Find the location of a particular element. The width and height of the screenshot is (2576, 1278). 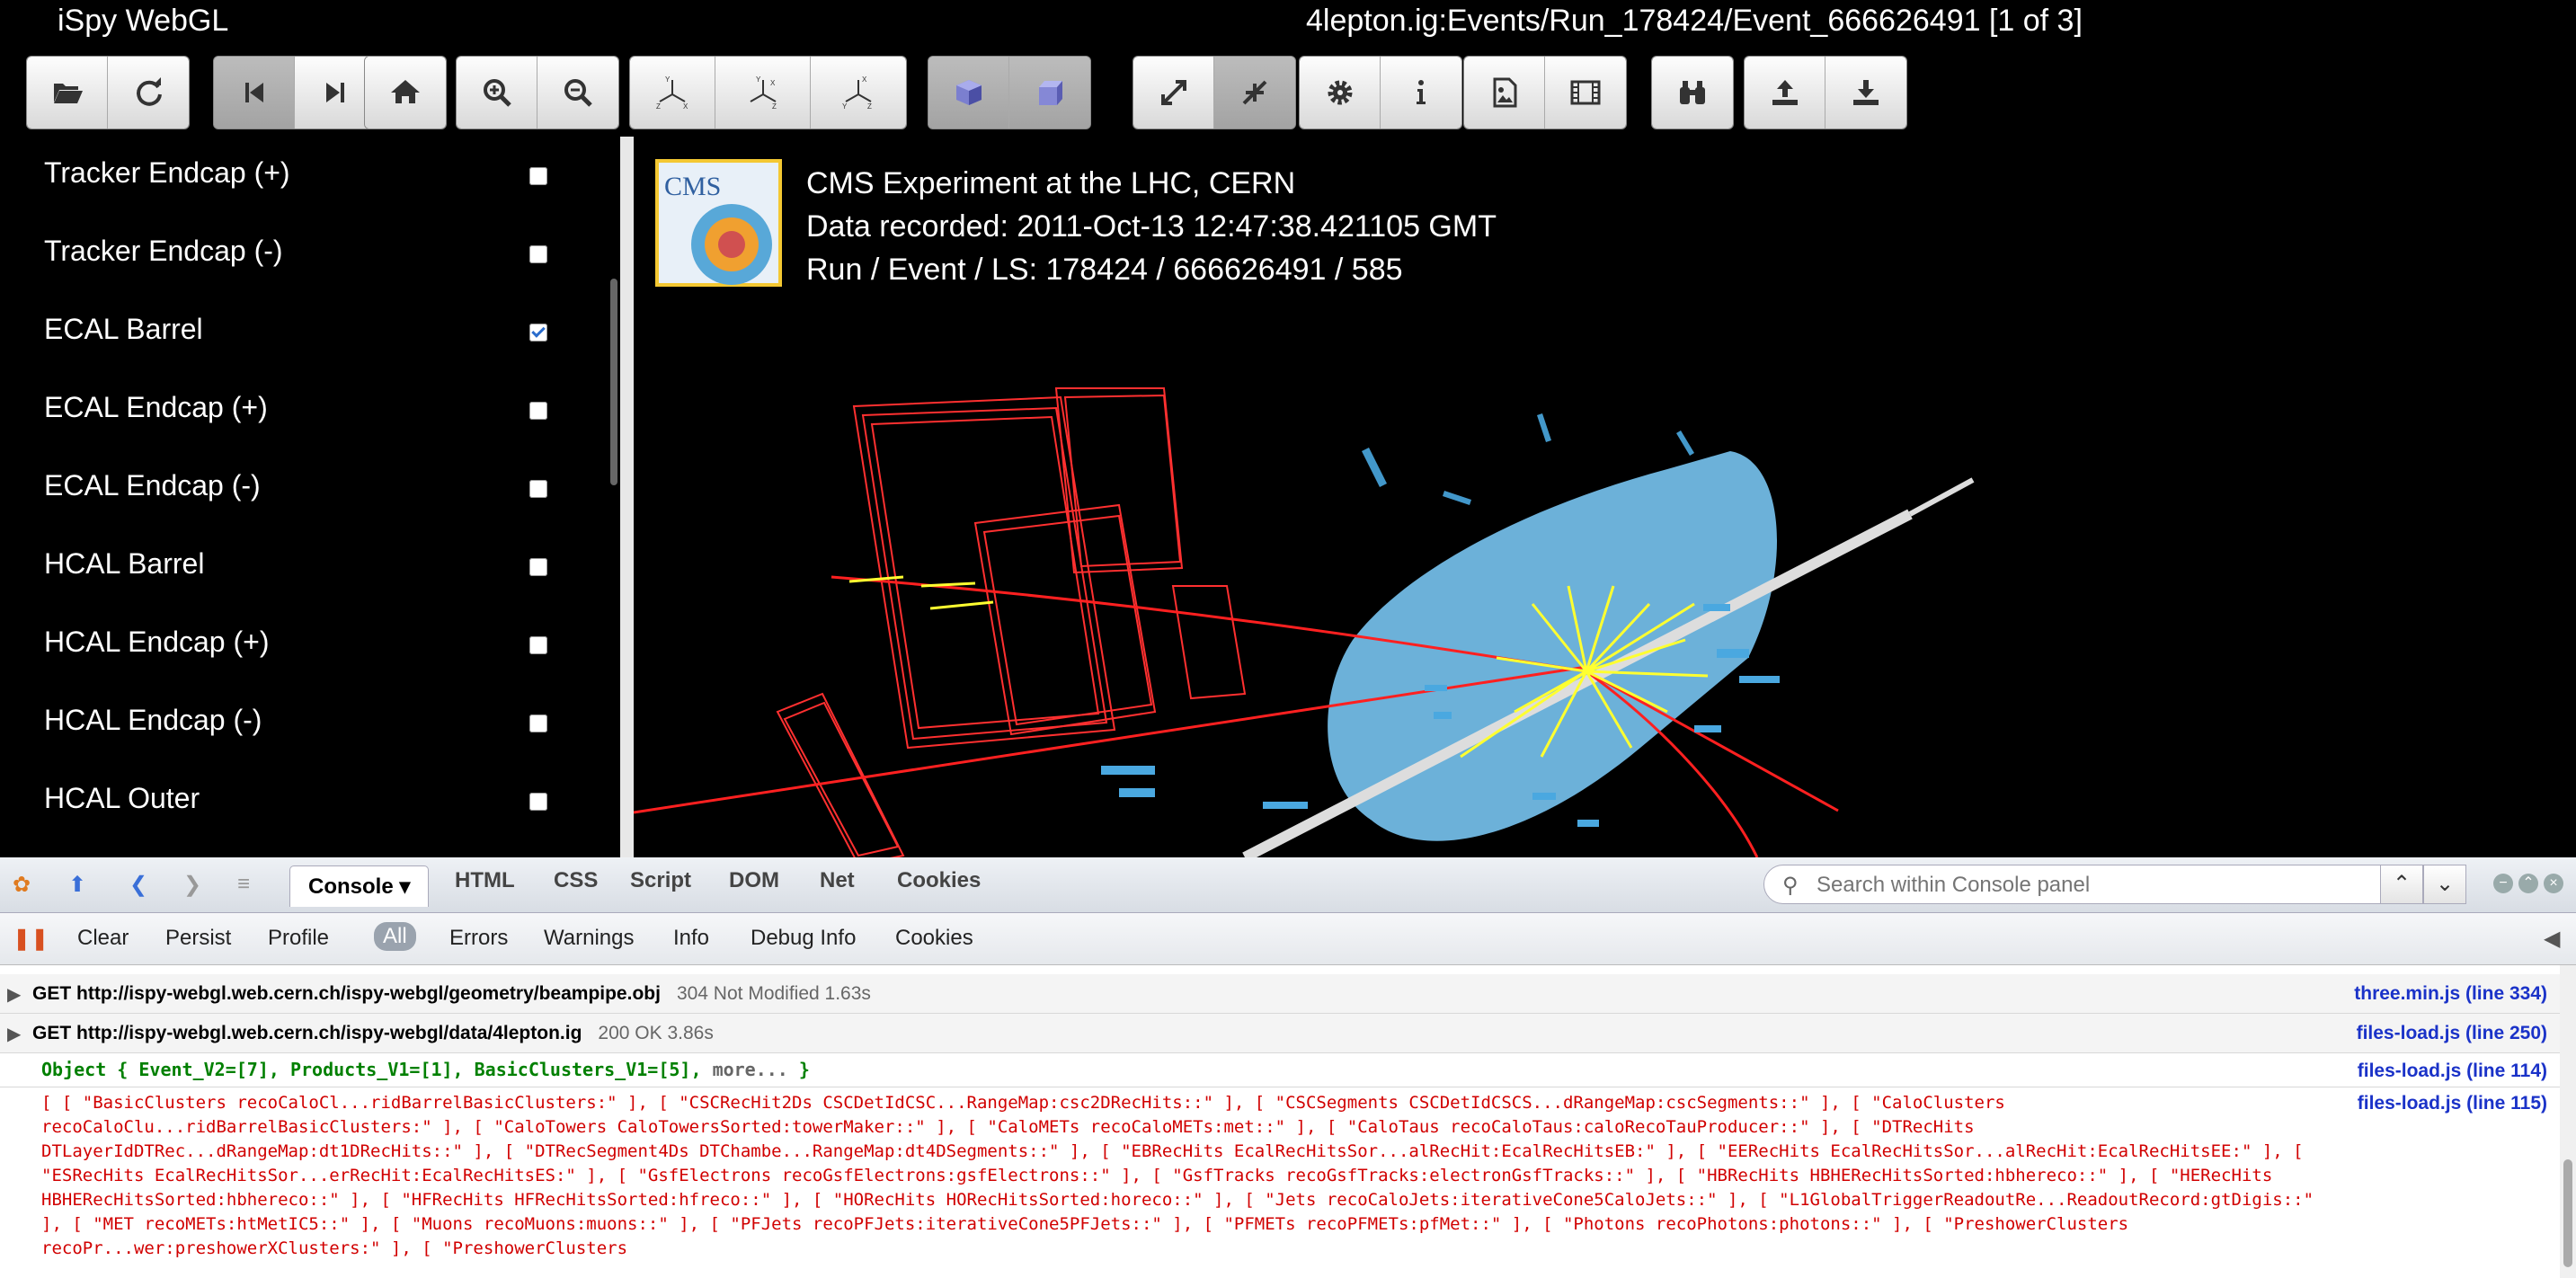

info-group is located at coordinates (1380, 93).